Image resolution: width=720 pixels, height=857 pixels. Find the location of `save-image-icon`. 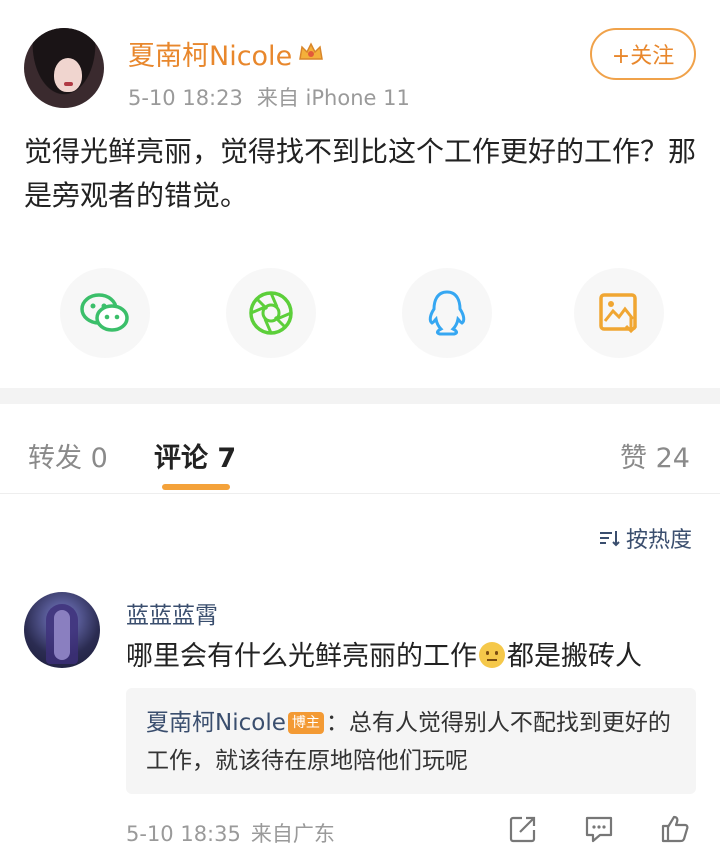

save-image-icon is located at coordinates (619, 313).